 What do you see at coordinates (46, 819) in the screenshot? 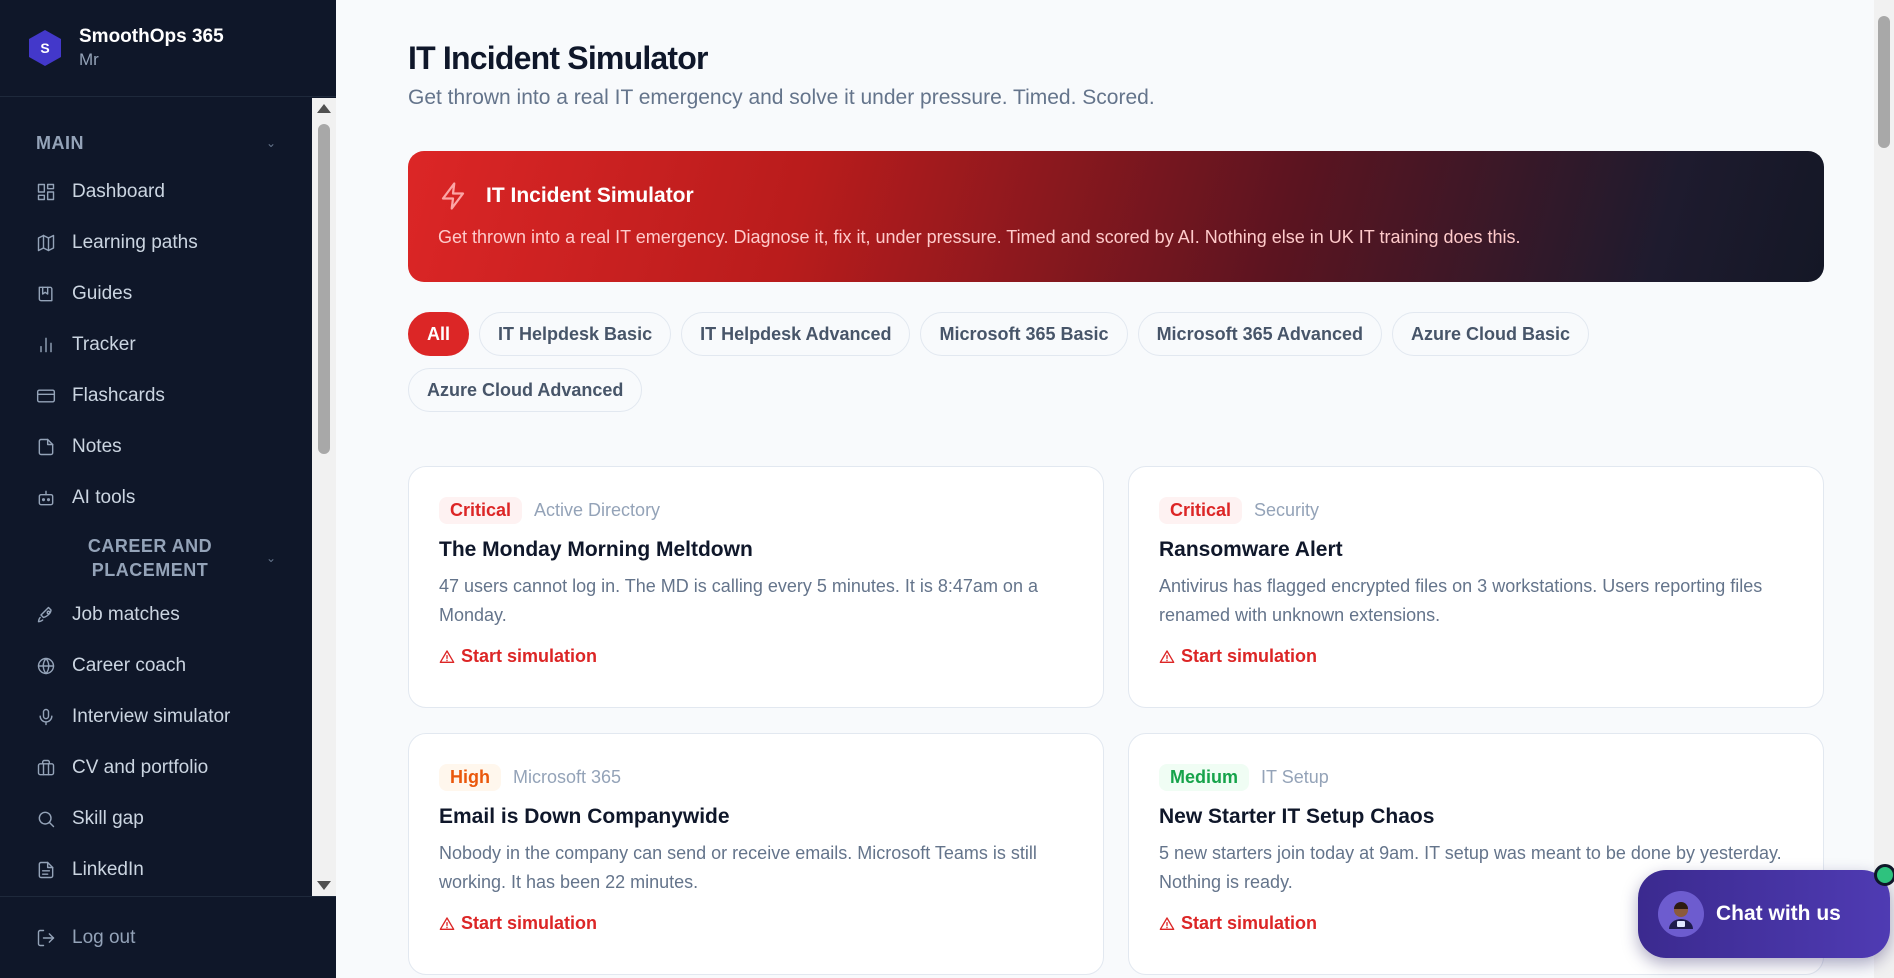
I see `search-icon` at bounding box center [46, 819].